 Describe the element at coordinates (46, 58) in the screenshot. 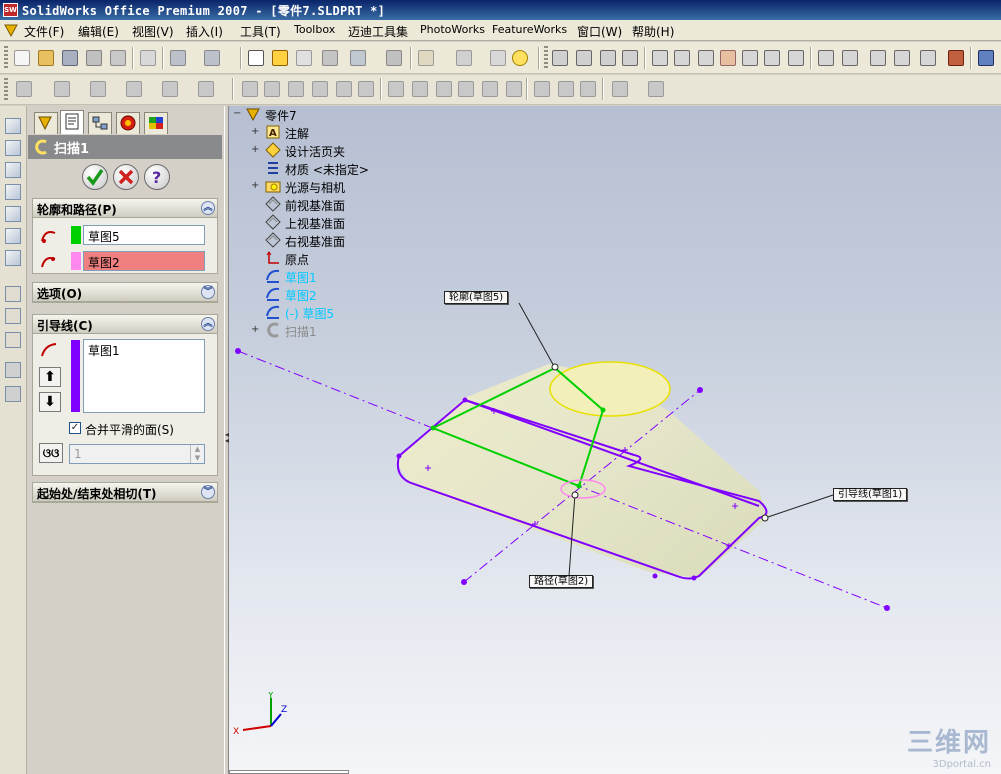

I see `open-file-icon` at that location.